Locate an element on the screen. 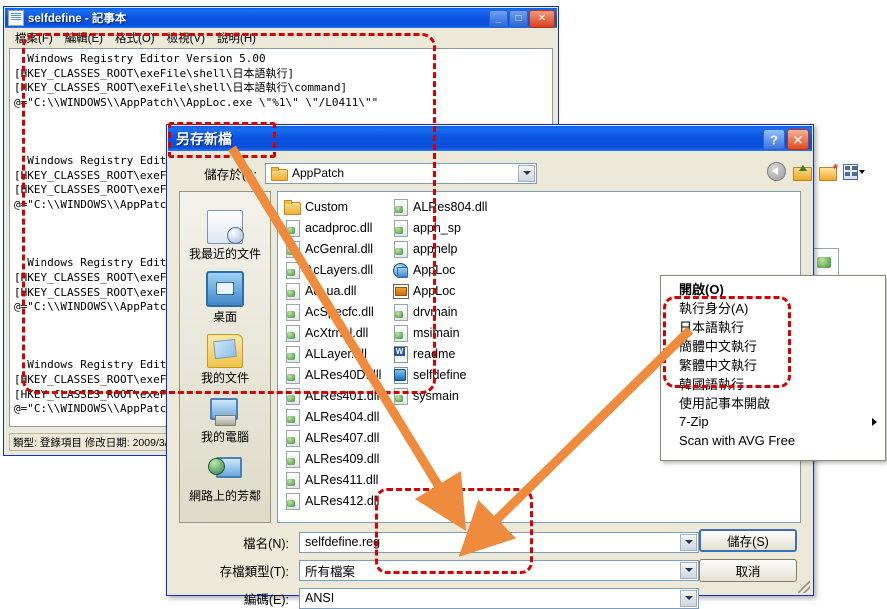 The image size is (887, 609). context-menu-item-3: 簡體中文執行 is located at coordinates (773, 345).